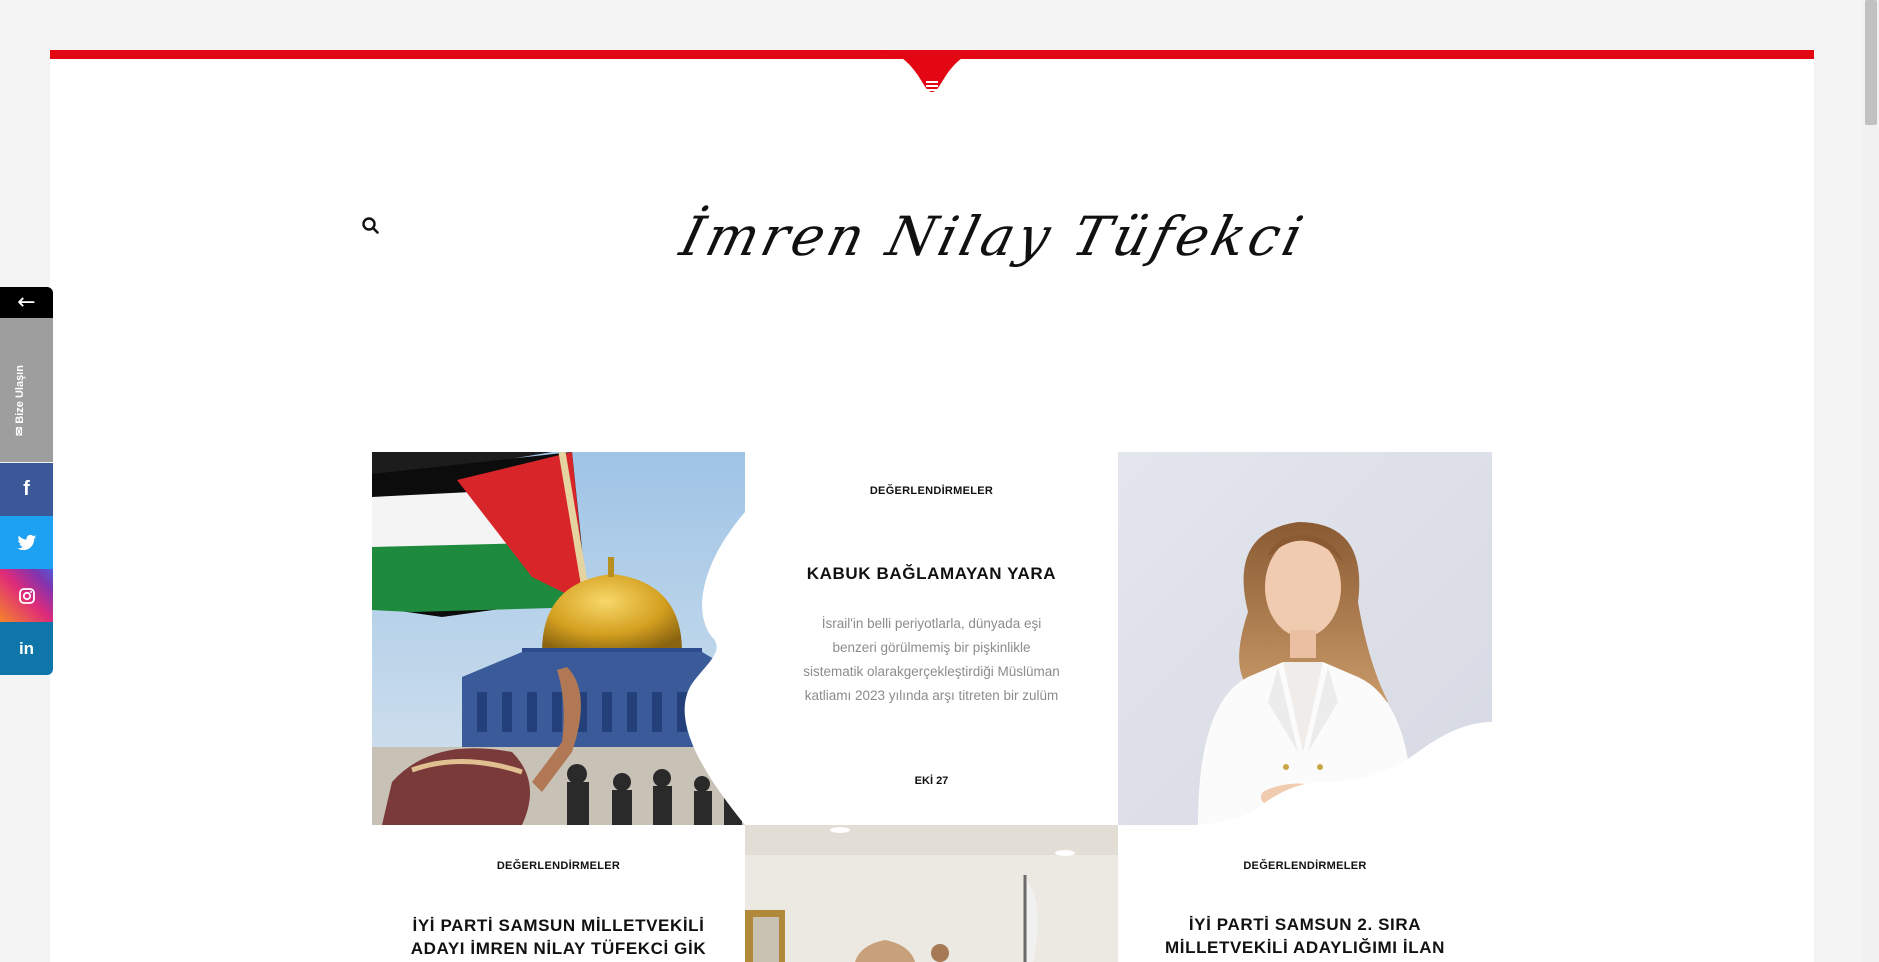 This screenshot has width=1879, height=962. I want to click on facebook-icon: f, so click(26, 489).